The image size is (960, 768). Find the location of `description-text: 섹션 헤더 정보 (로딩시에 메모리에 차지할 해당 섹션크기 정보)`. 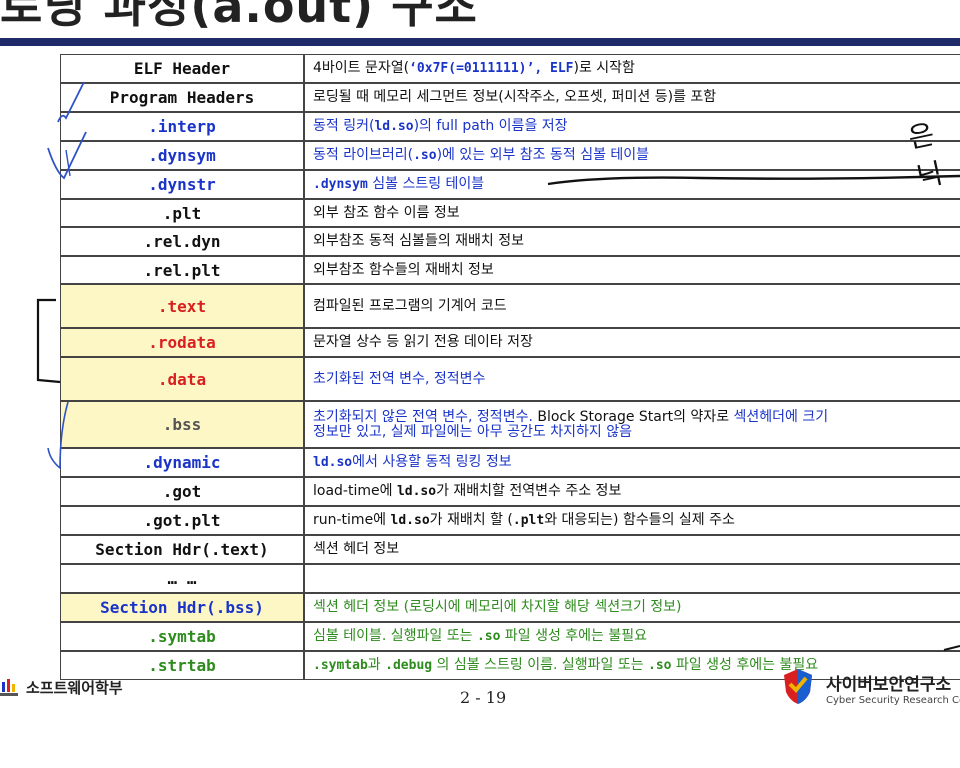

description-text: 섹션 헤더 정보 (로딩시에 메모리에 차지할 해당 섹션크기 정보) is located at coordinates (497, 607).